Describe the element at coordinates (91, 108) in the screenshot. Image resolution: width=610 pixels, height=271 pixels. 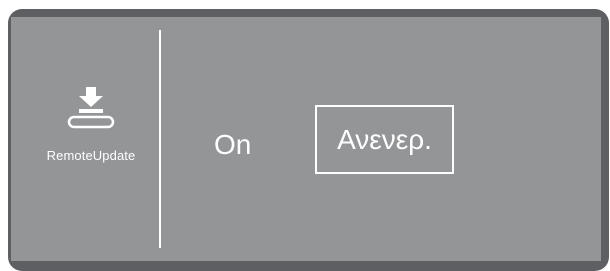
I see `download-icon` at that location.